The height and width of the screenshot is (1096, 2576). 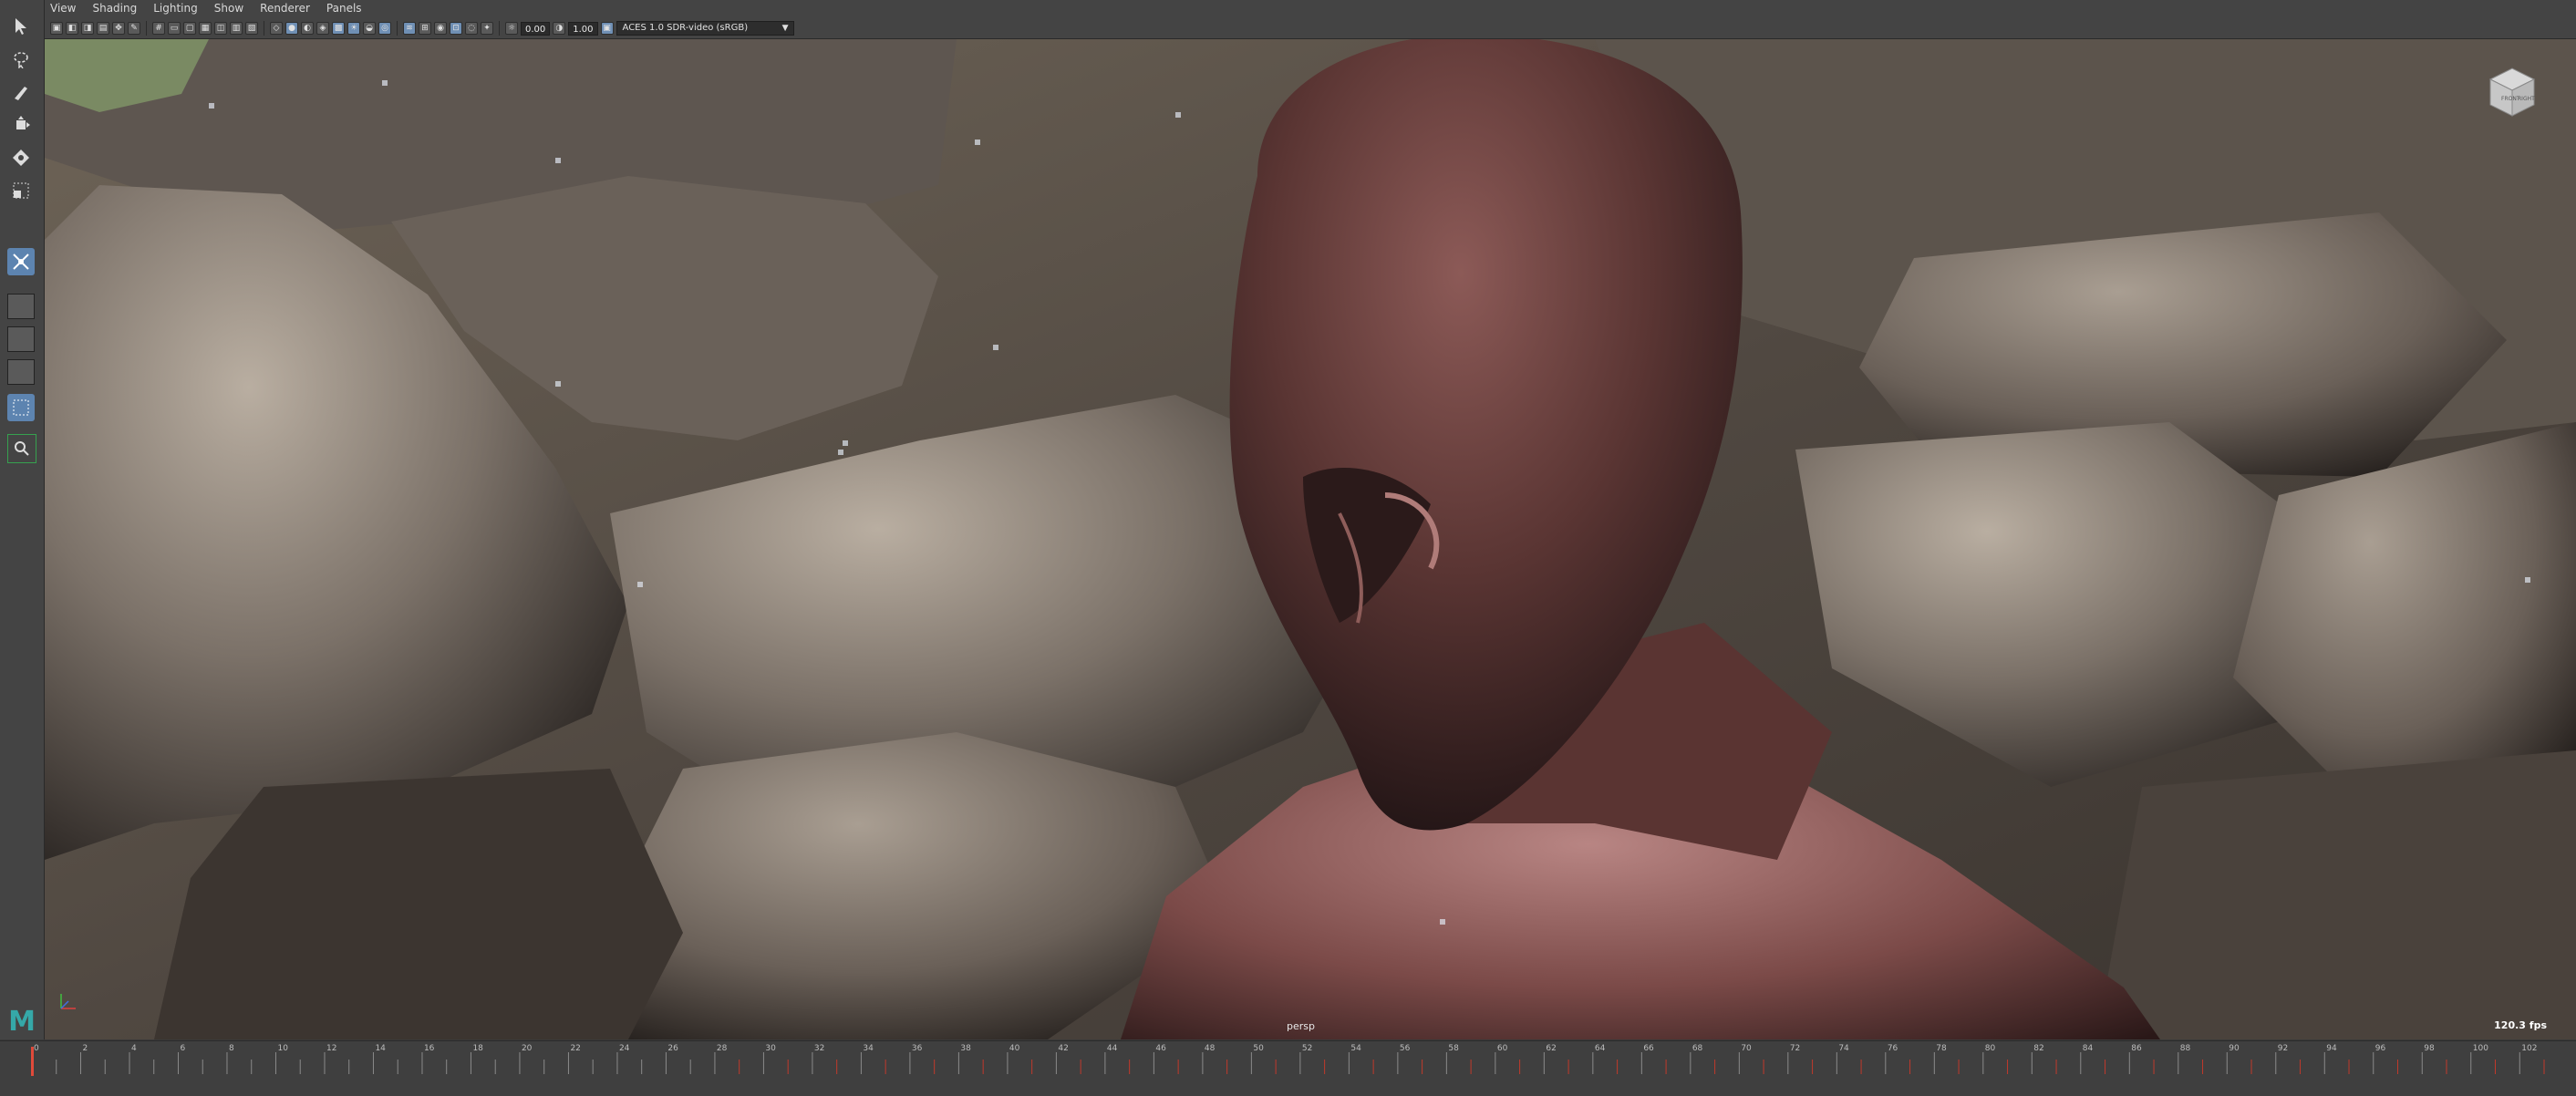 I want to click on frame-tick-label: 90, so click(x=2234, y=1048).